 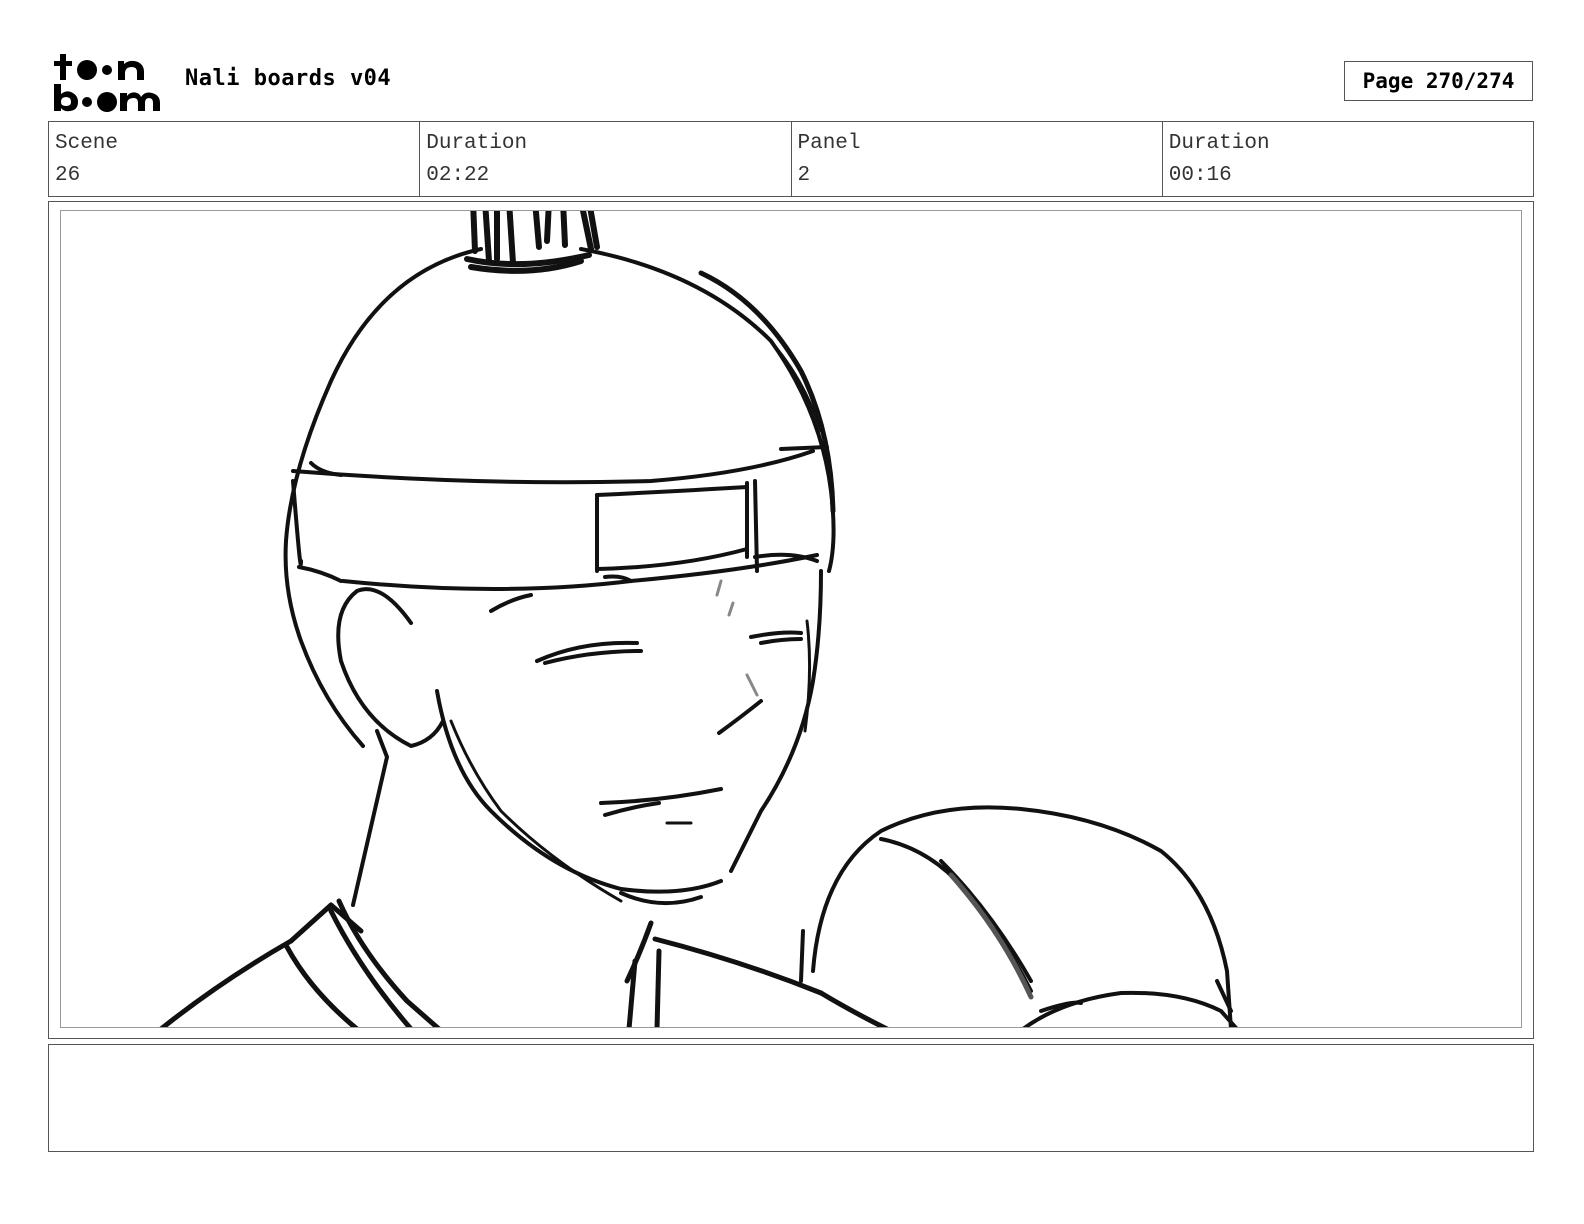 What do you see at coordinates (458, 175) in the screenshot?
I see `scene-duration-value: 02:22` at bounding box center [458, 175].